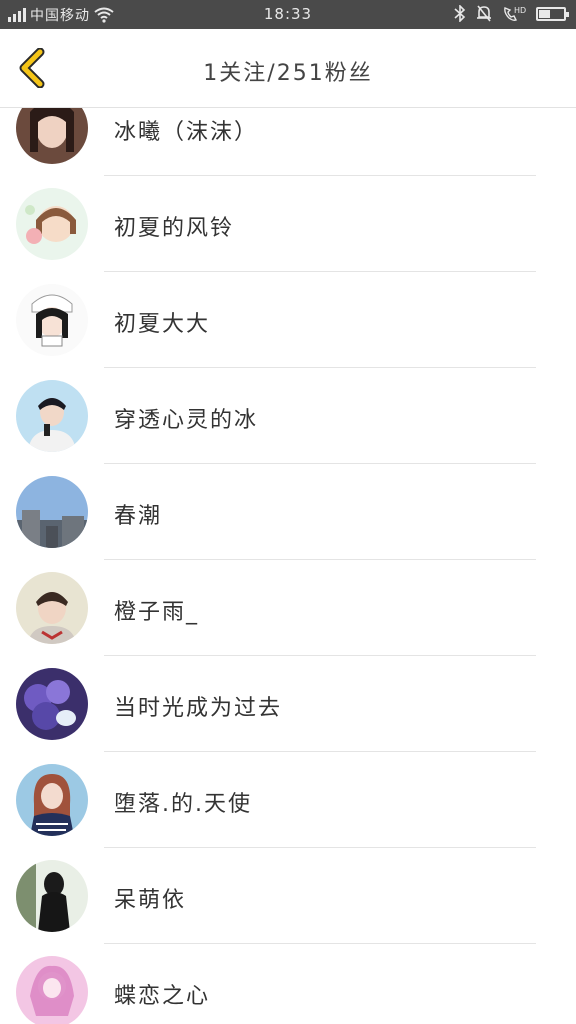 The height and width of the screenshot is (1024, 576). What do you see at coordinates (288, 73) in the screenshot?
I see `page-title: 1关注/251粉丝` at bounding box center [288, 73].